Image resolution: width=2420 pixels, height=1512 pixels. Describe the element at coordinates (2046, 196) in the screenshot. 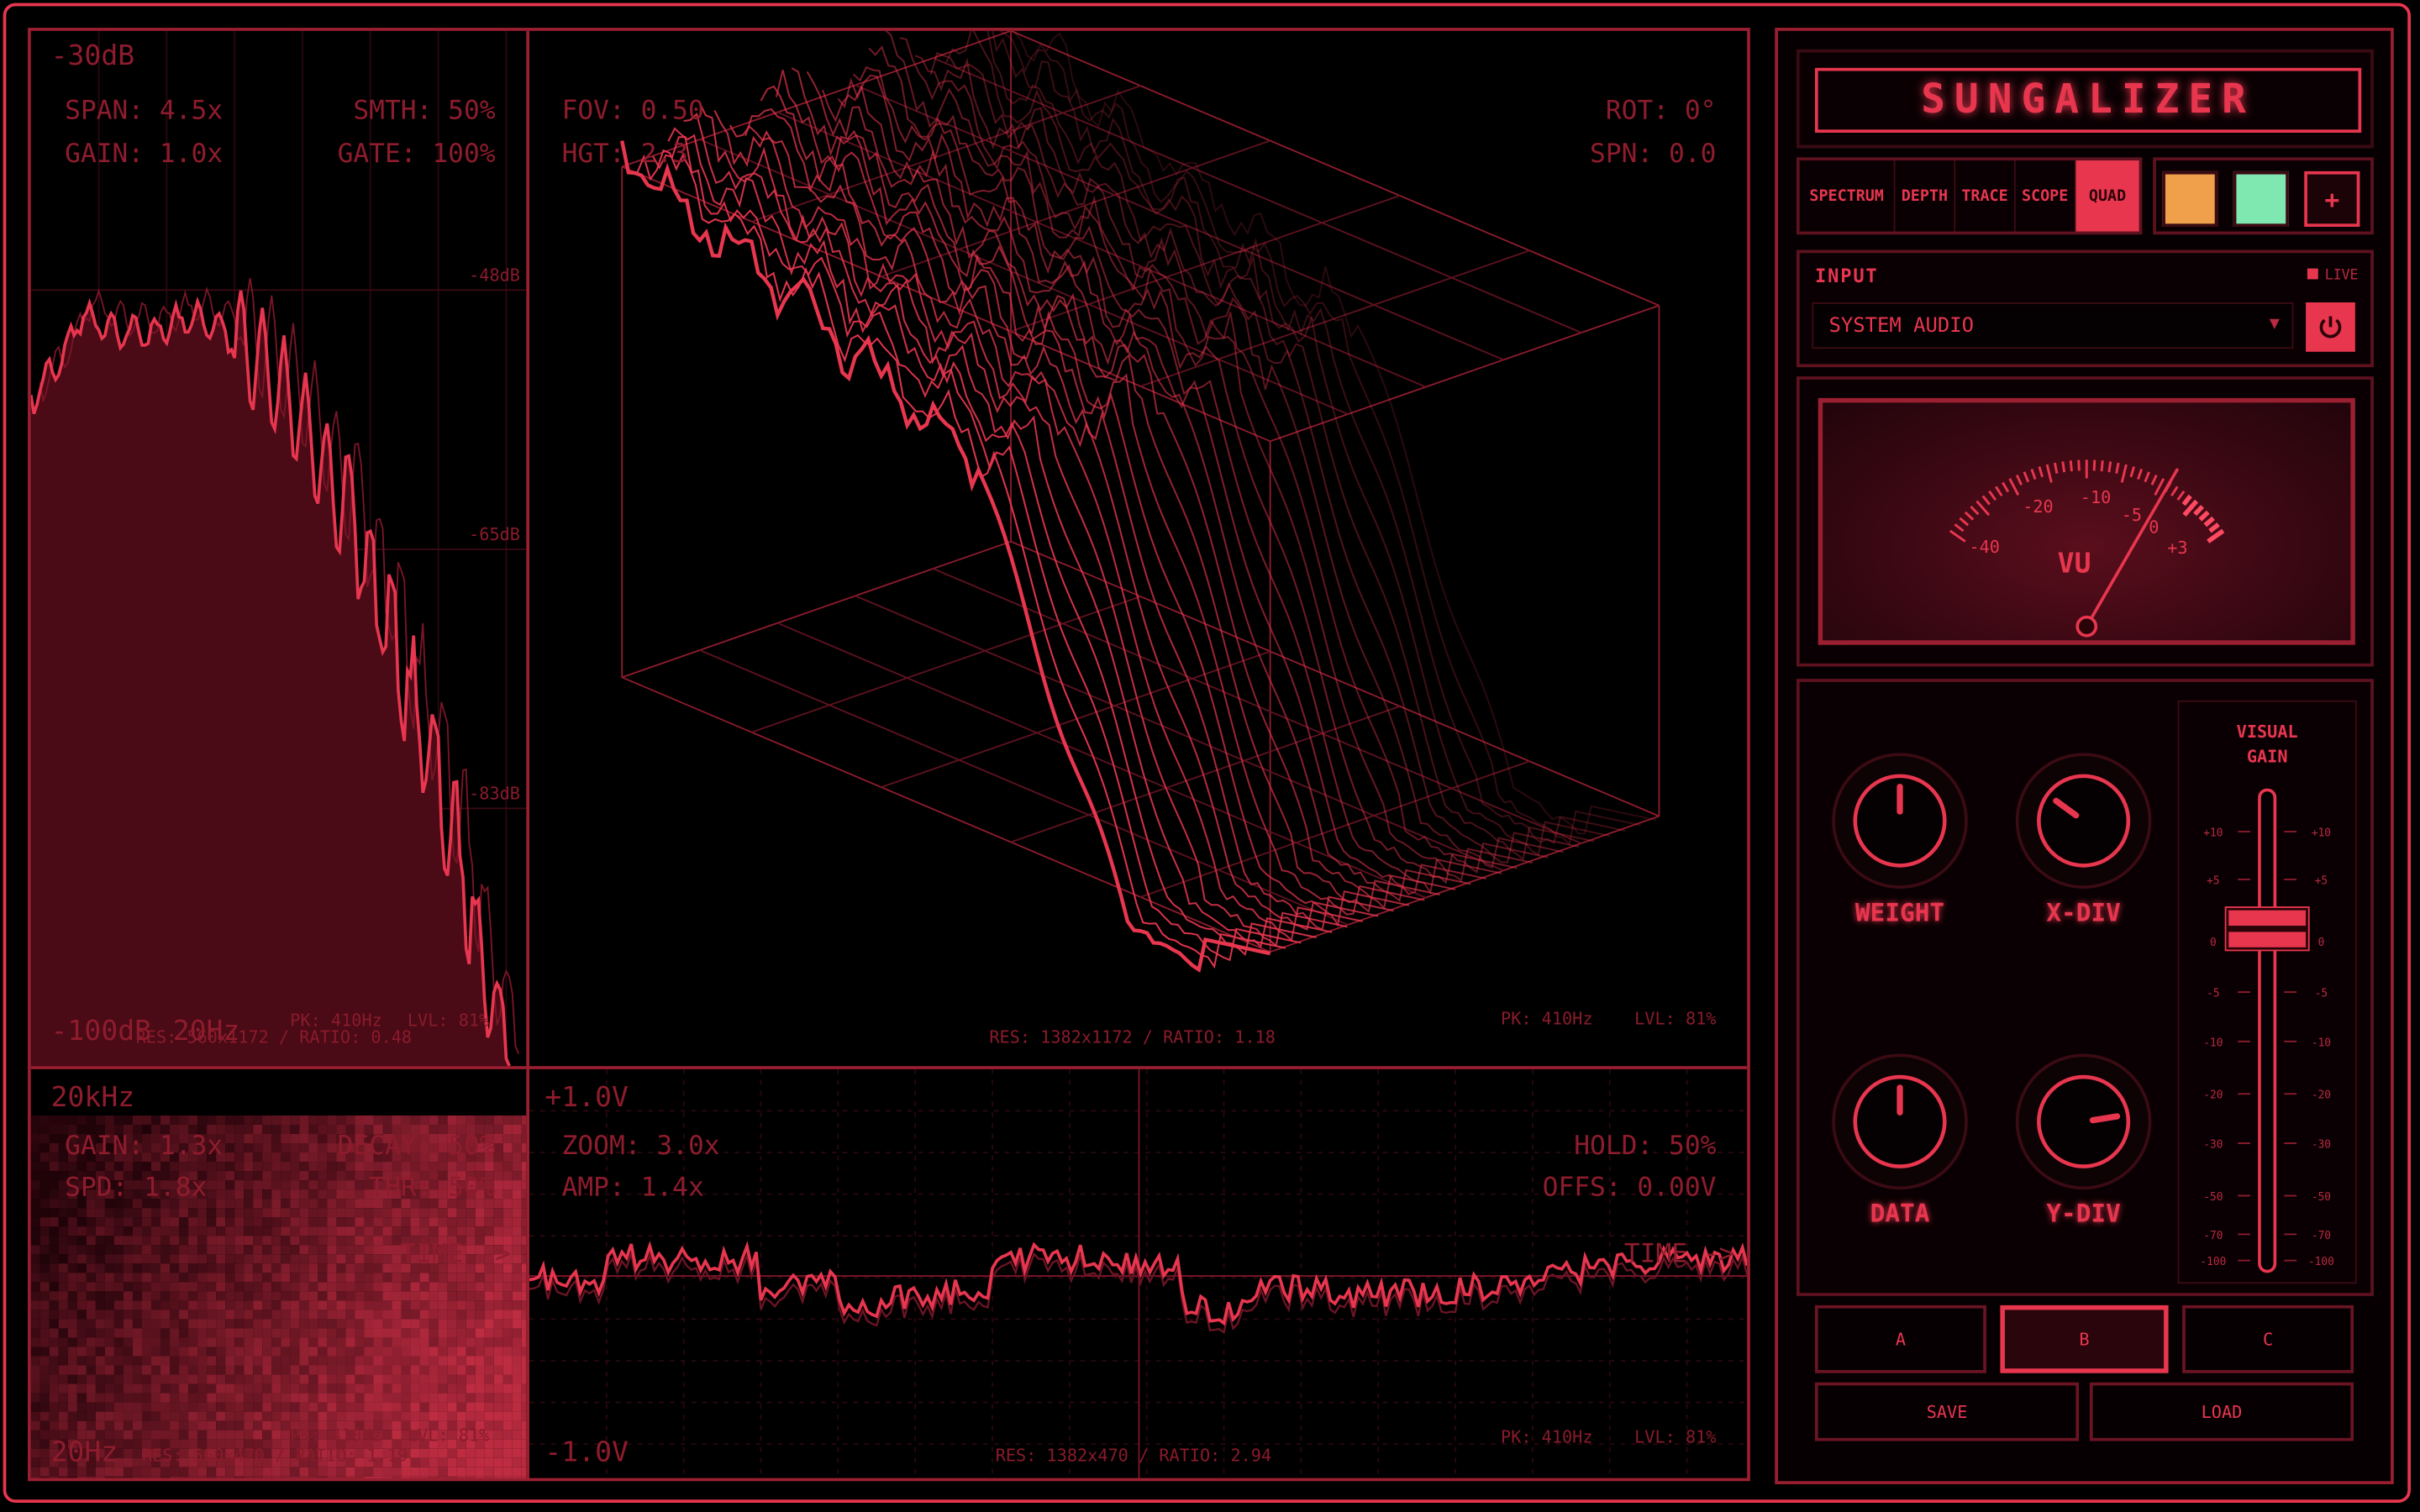

I see `tab-scope: SCOPE` at that location.